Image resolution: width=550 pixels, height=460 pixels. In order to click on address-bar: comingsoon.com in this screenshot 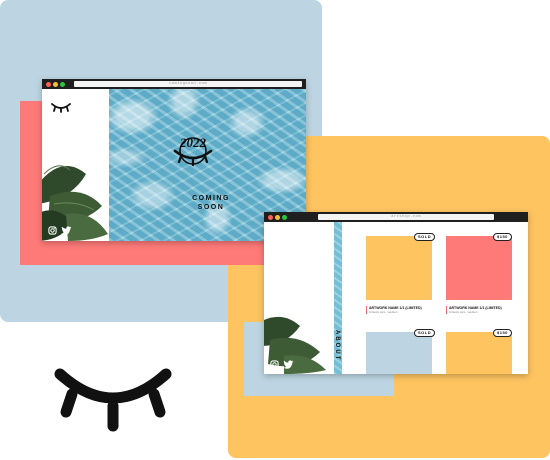, I will do `click(188, 84)`.